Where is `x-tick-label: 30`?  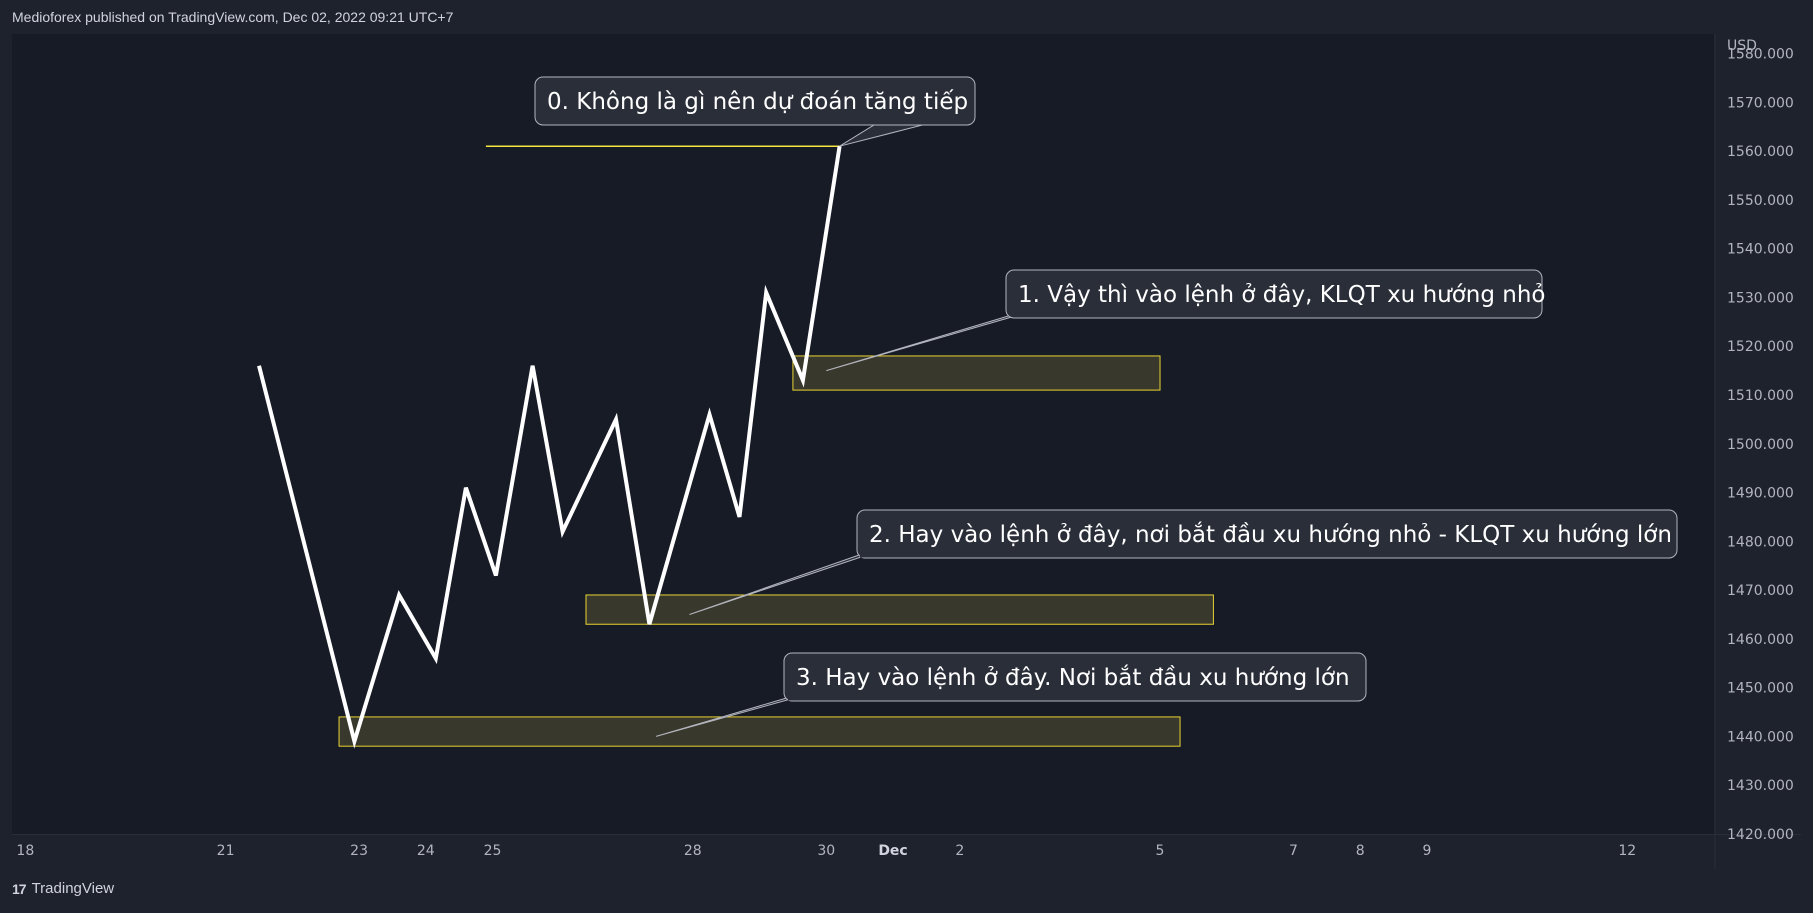
x-tick-label: 30 is located at coordinates (826, 851).